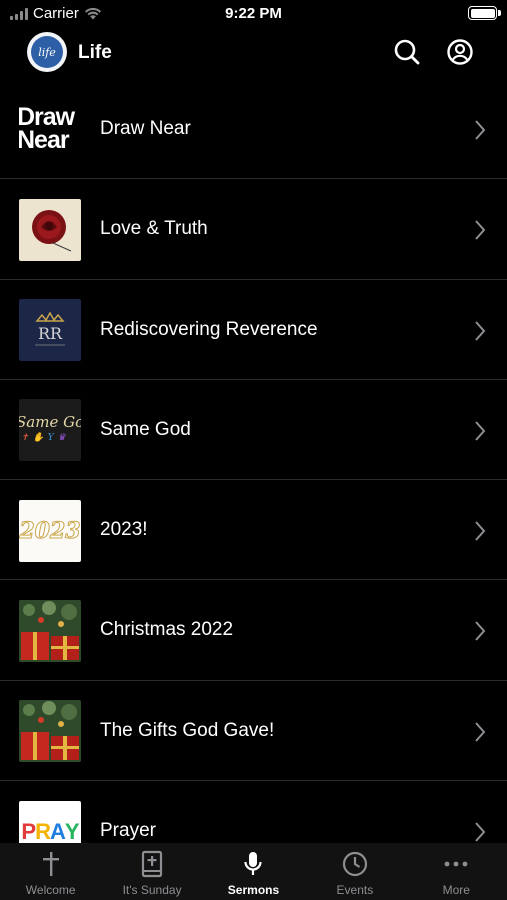 The height and width of the screenshot is (900, 507). I want to click on account-icon, so click(460, 52).